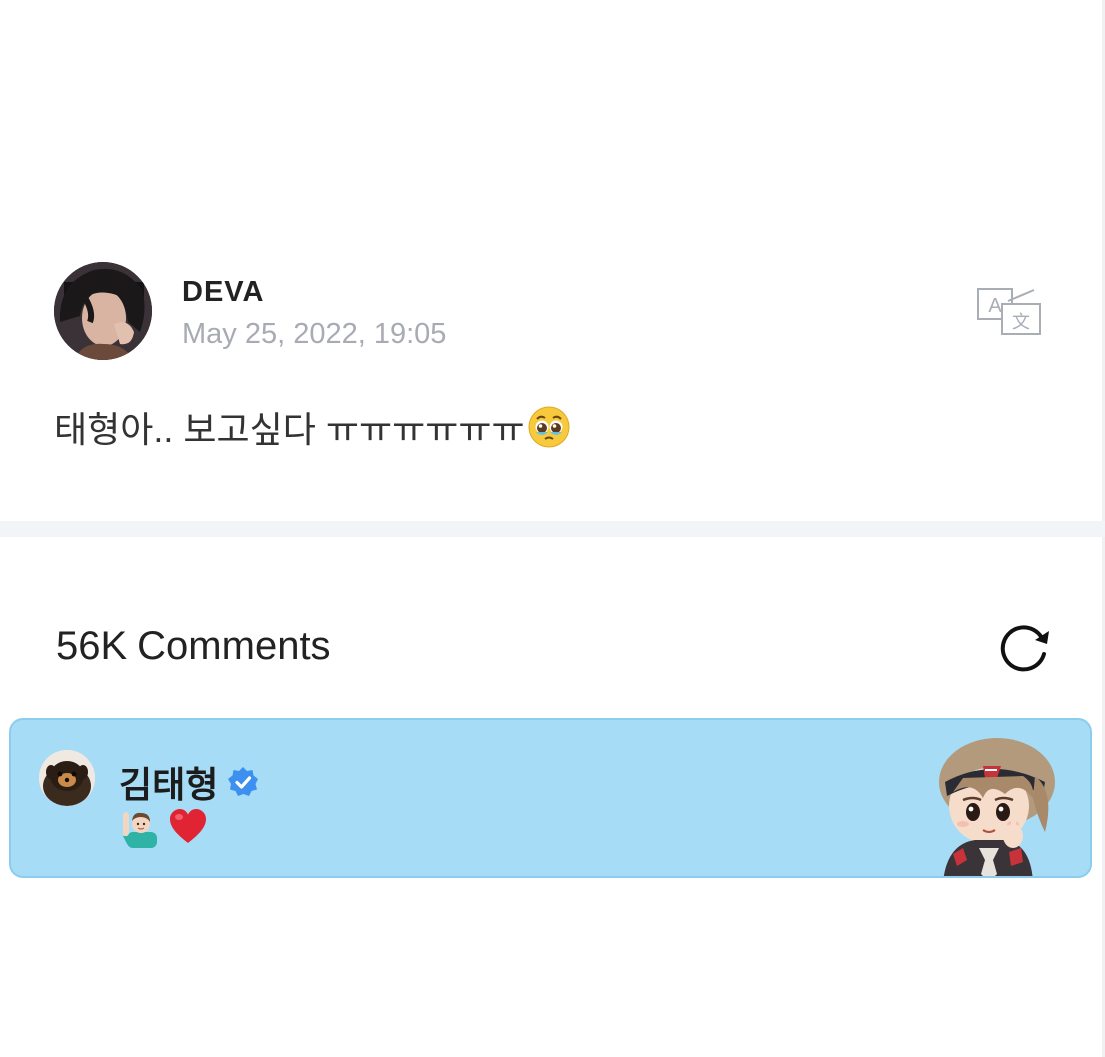 This screenshot has width=1105, height=1057. I want to click on post-text: 태형아.. 보고싶다 ㅠㅠㅠㅠㅠㅠ, so click(312, 427).